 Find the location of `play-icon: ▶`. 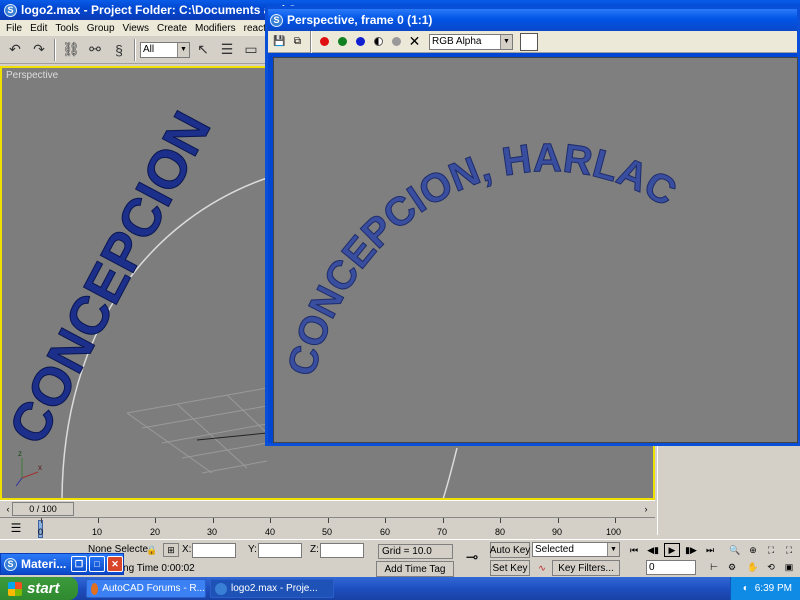

play-icon: ▶ is located at coordinates (672, 550).